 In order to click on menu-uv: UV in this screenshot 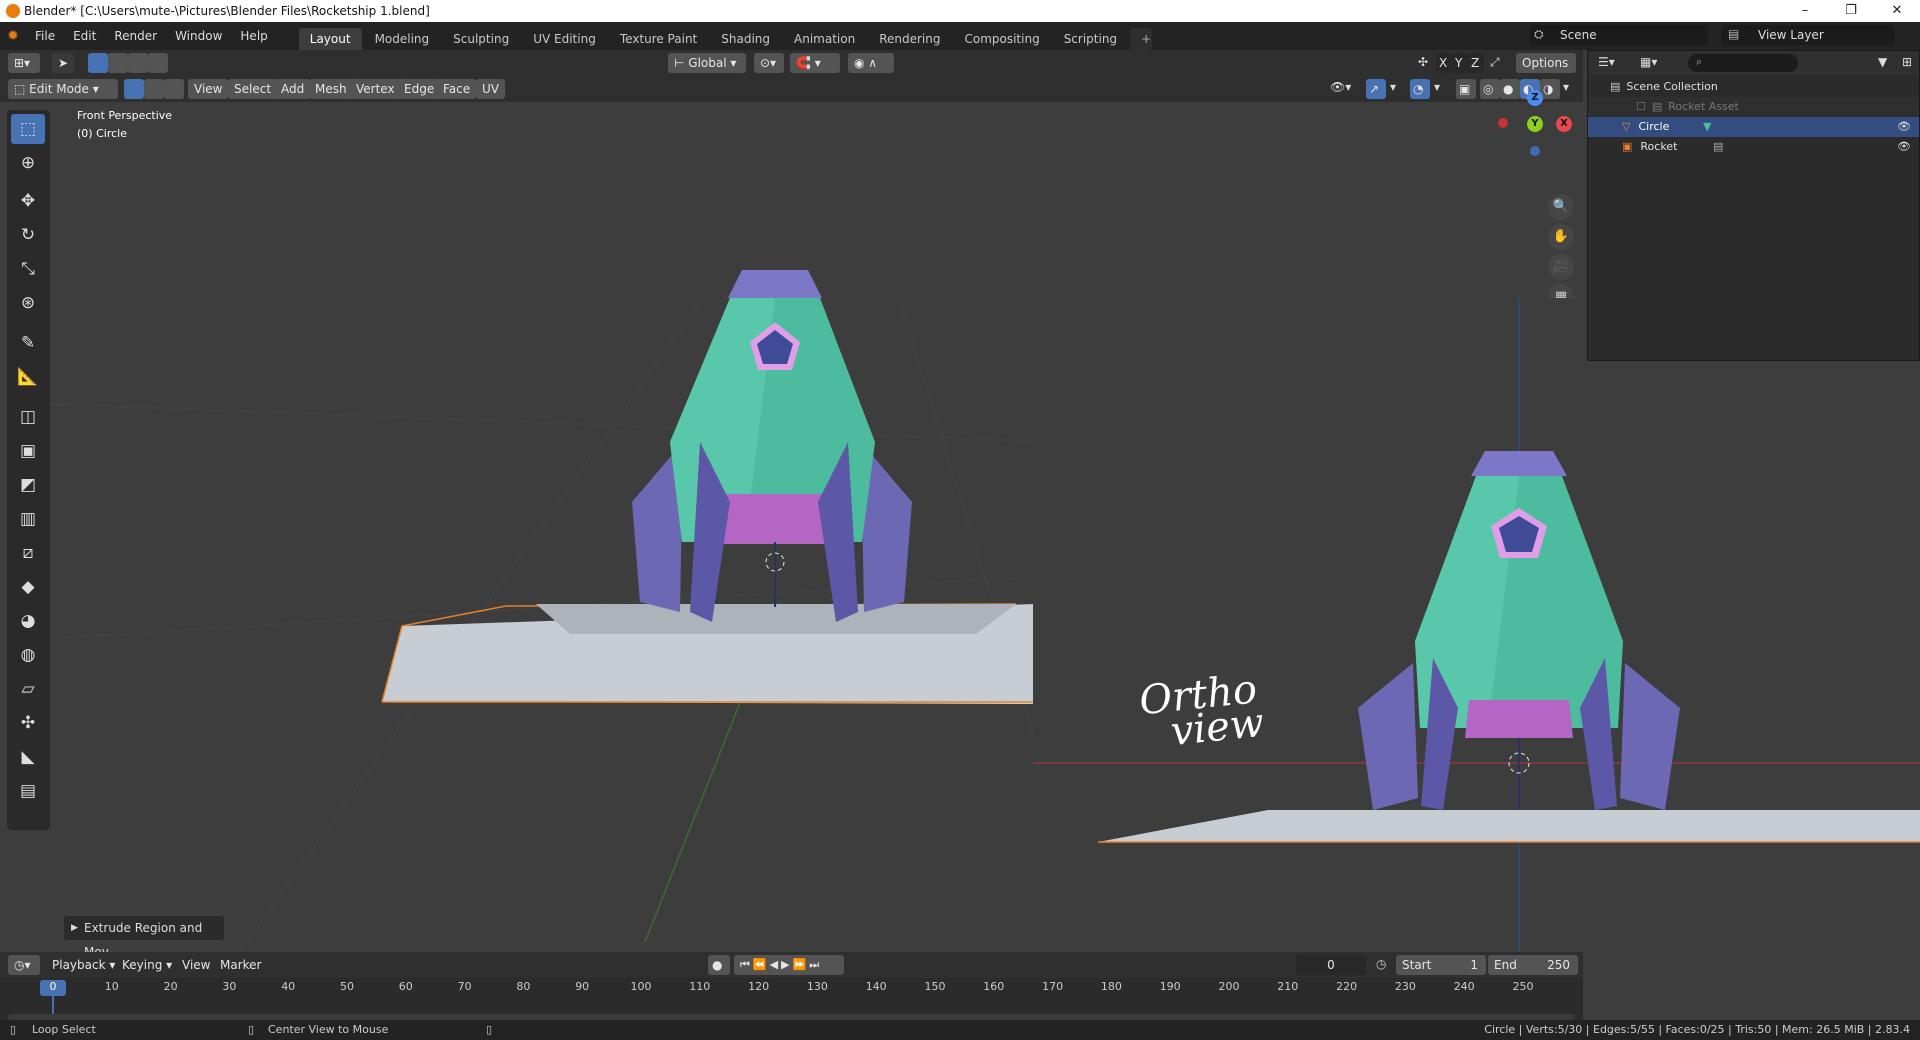, I will do `click(490, 89)`.